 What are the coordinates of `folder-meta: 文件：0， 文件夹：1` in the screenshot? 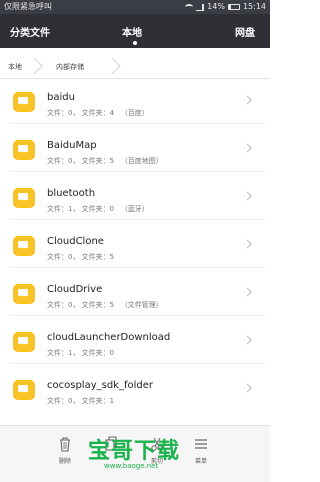 It's located at (81, 401).